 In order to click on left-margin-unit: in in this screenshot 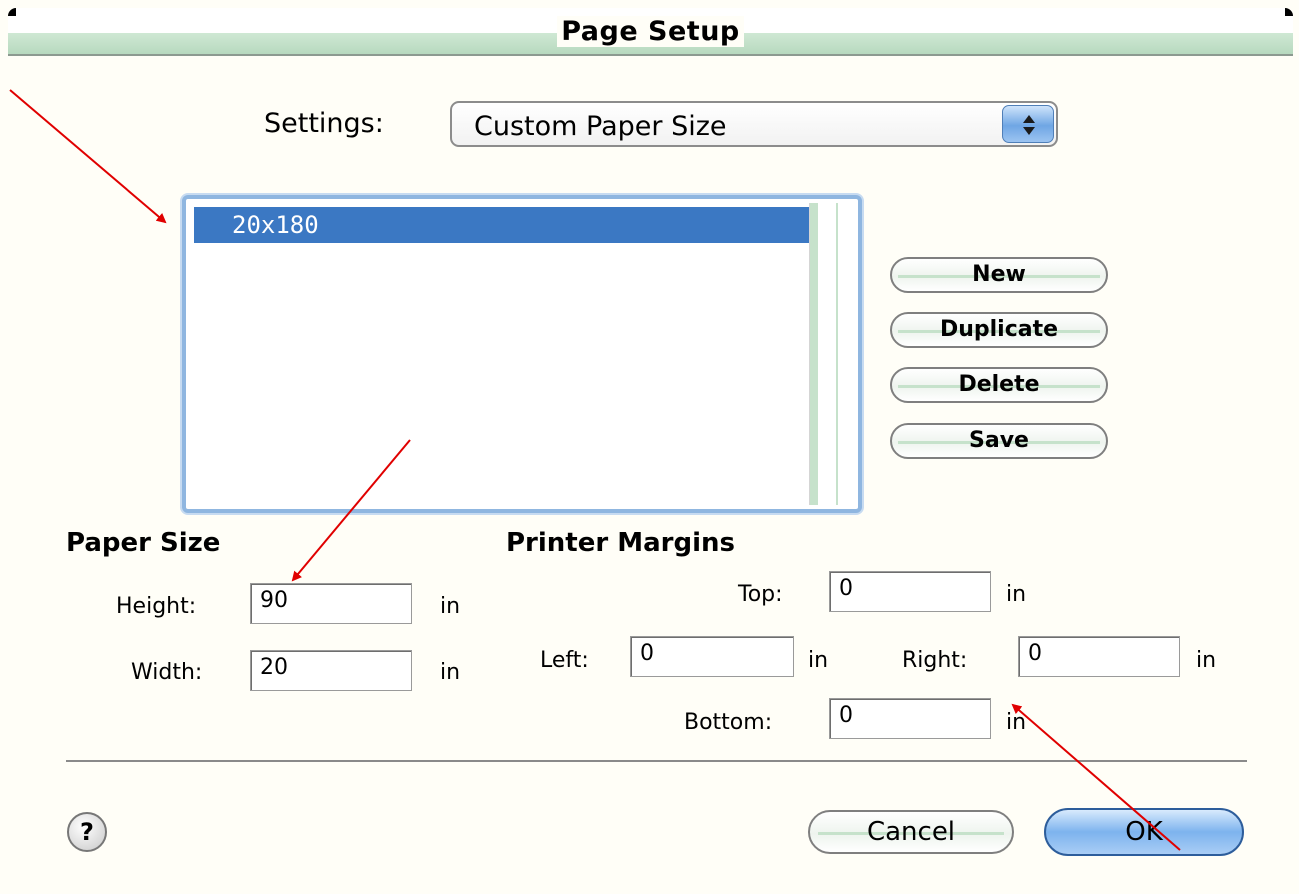, I will do `click(818, 660)`.